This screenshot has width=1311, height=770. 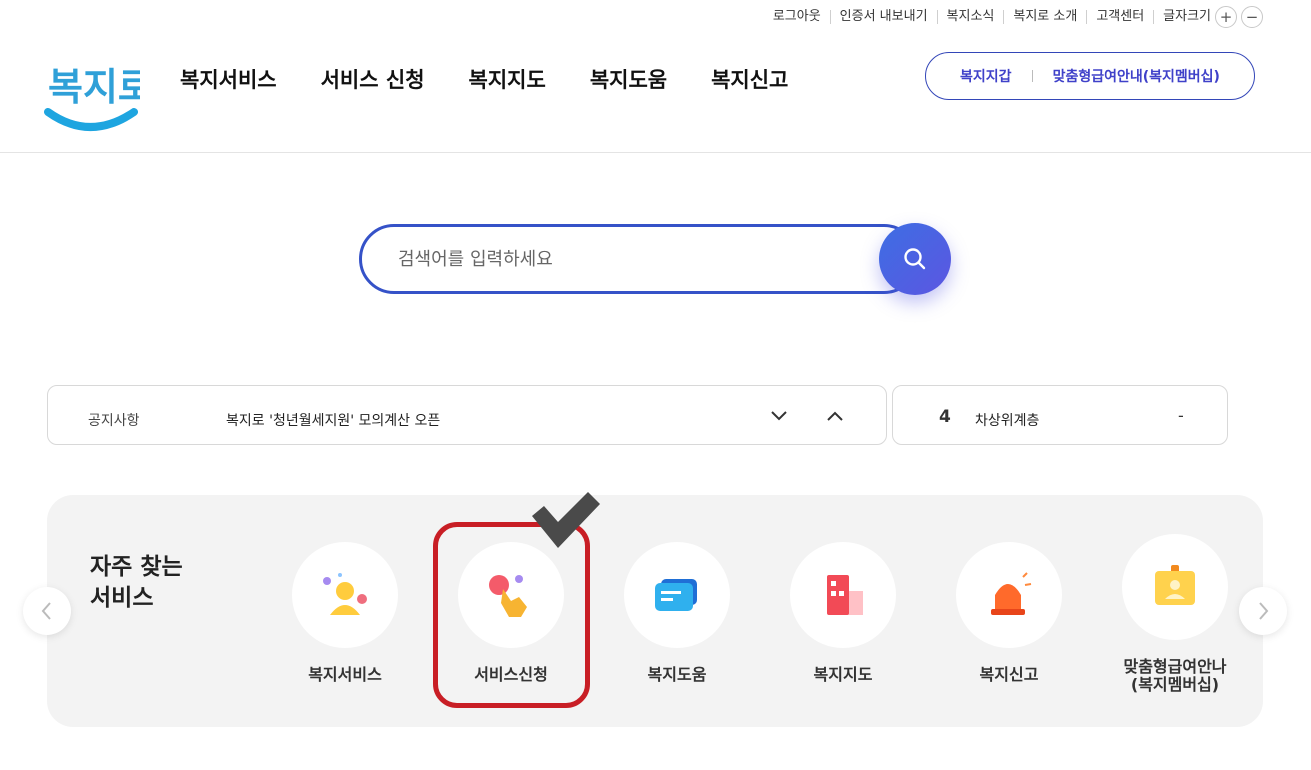 I want to click on service-item-membership: 맞춤형급여안나 (복지멤버십), so click(x=1175, y=614).